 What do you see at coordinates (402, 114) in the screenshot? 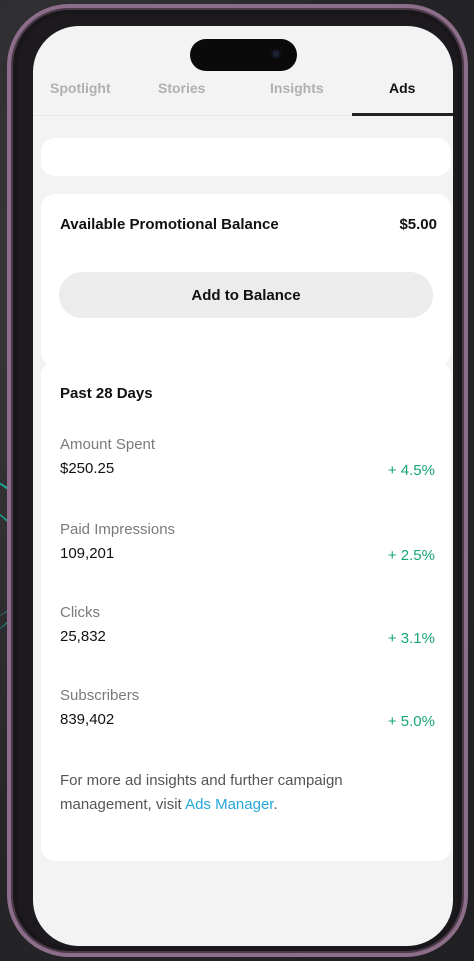
I see `active-tab-indicator` at bounding box center [402, 114].